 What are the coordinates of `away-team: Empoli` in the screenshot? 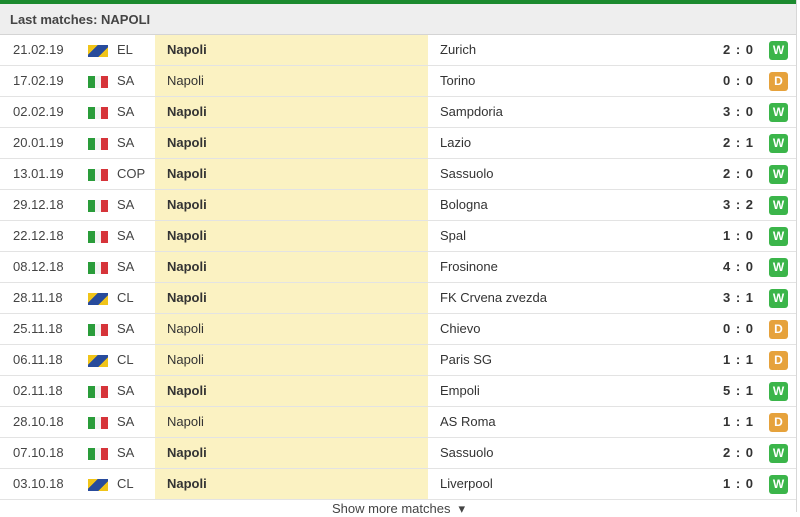 It's located at (570, 391).